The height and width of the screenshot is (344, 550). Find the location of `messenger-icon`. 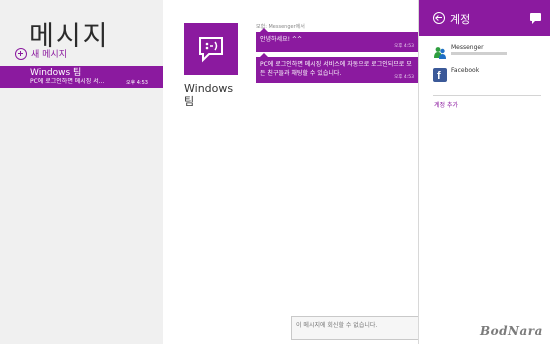

messenger-icon is located at coordinates (440, 52).